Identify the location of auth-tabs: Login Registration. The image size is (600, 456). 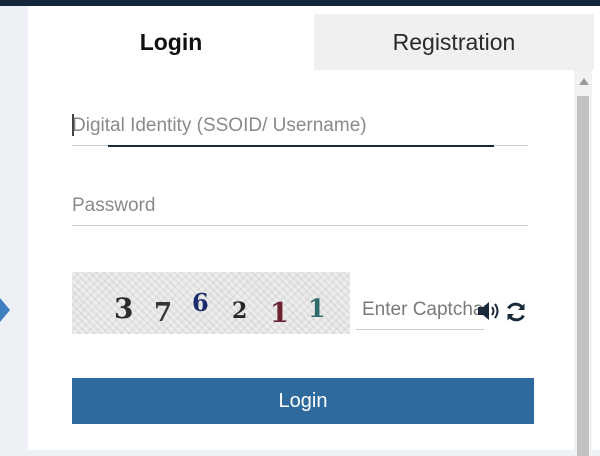
(311, 42).